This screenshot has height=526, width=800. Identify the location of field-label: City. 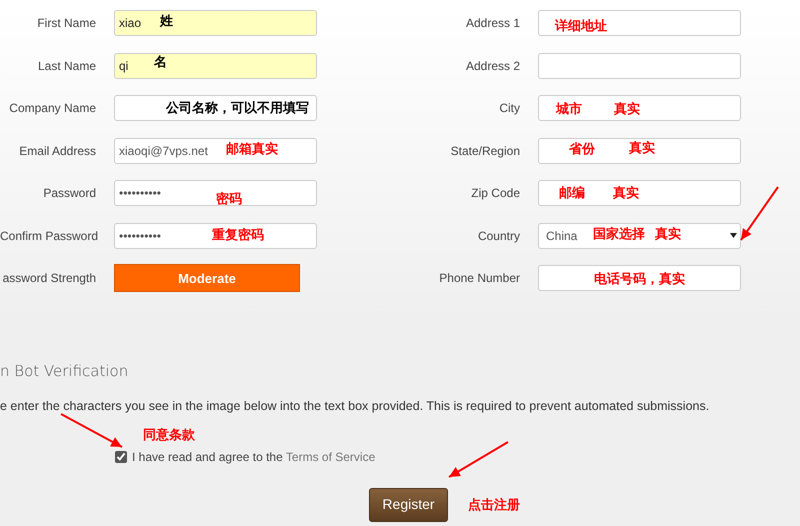
(509, 109).